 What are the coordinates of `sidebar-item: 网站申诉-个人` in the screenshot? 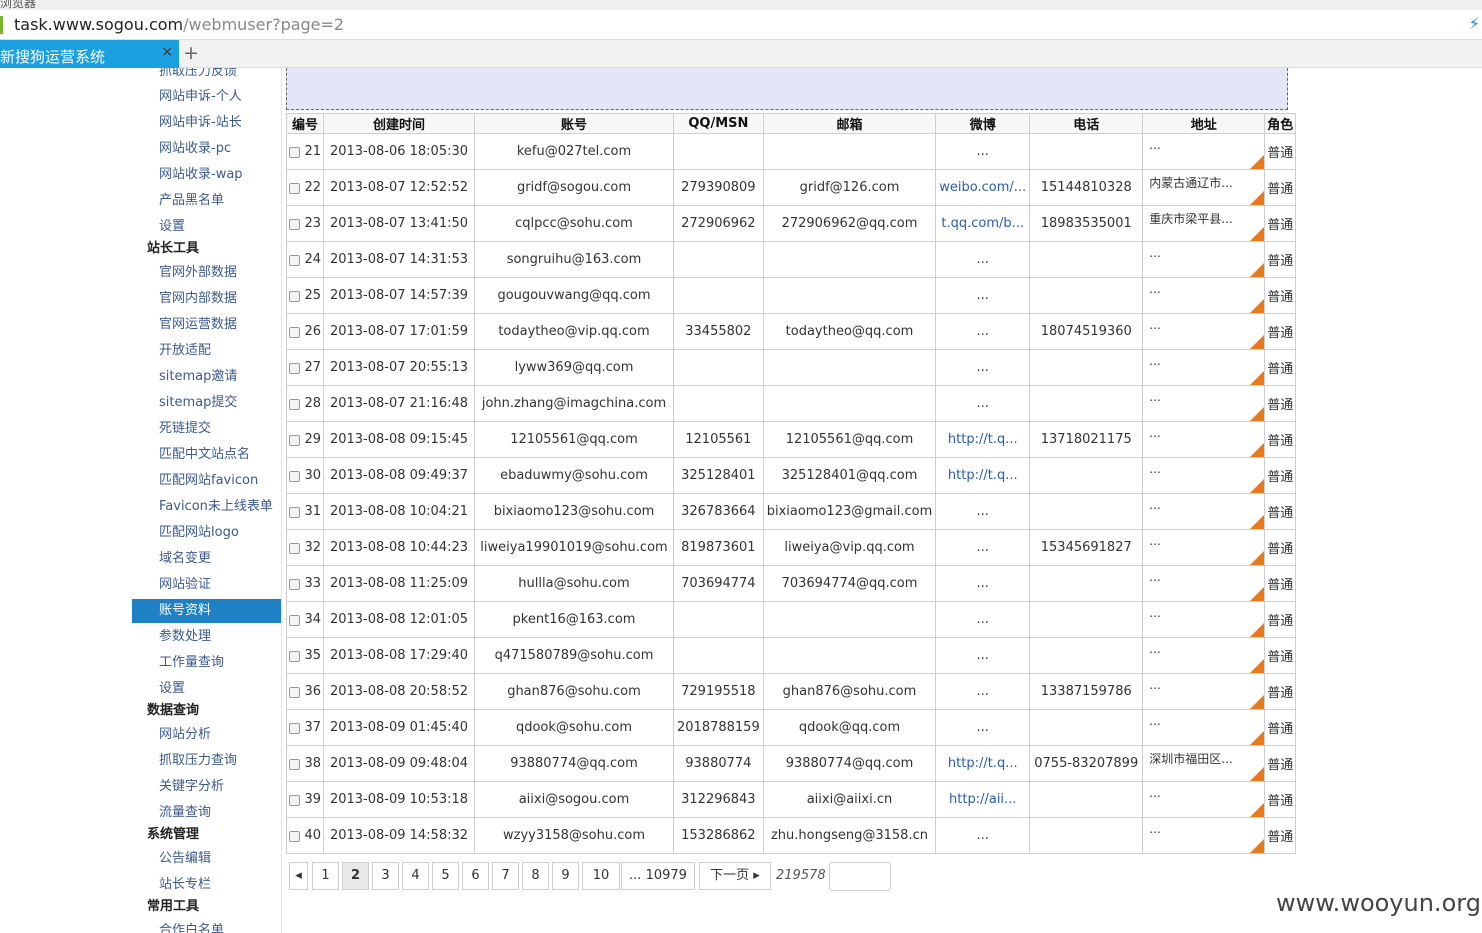 It's located at (206, 97).